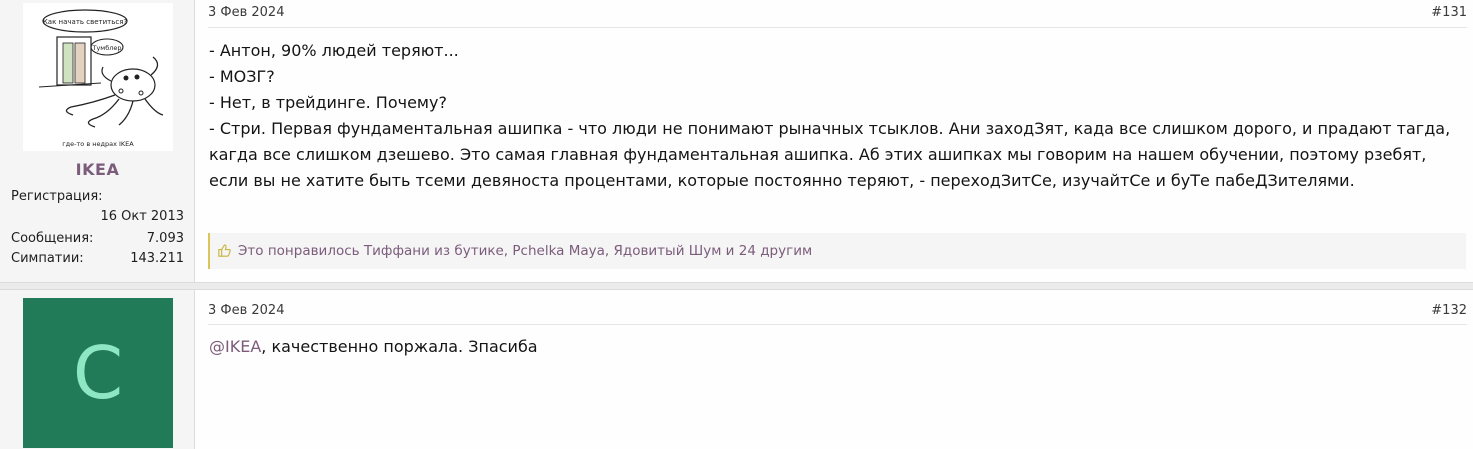  I want to click on avatar: C, so click(98, 373).